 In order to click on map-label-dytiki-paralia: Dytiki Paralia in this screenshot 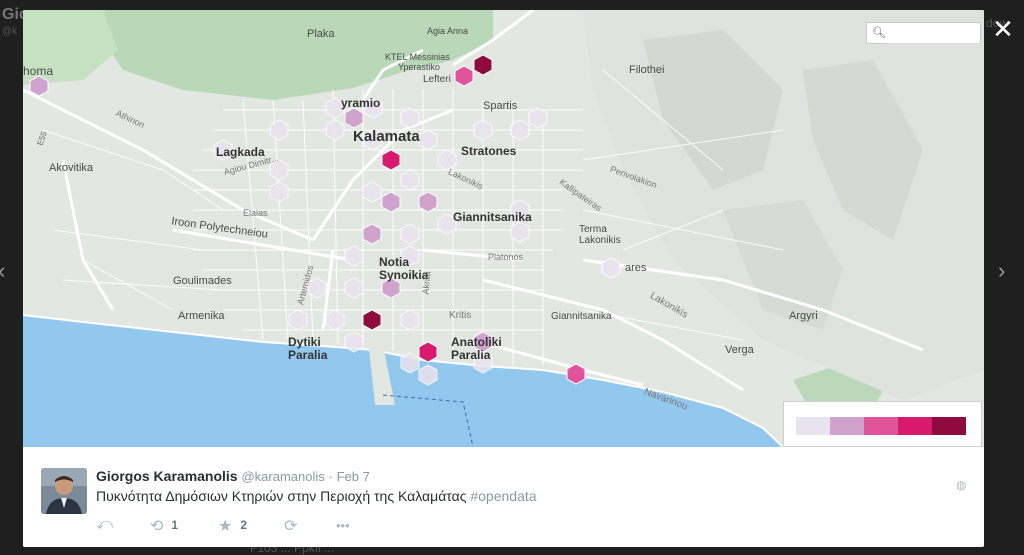, I will do `click(308, 348)`.